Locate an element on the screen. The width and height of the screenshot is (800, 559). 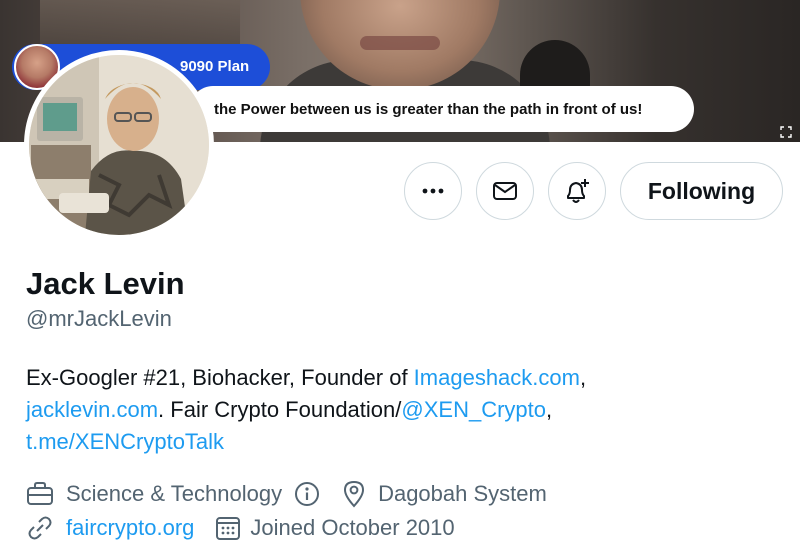
banner-person-mouth is located at coordinates (400, 43).